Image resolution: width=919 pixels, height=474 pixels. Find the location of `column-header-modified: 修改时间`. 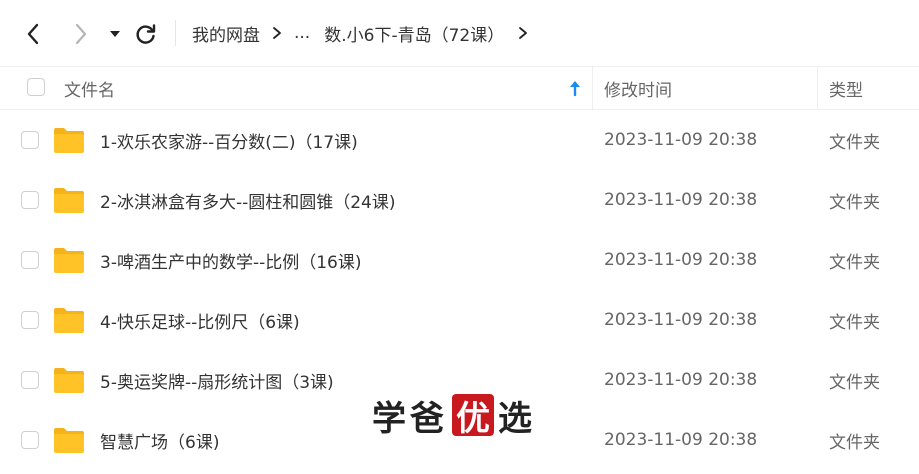

column-header-modified: 修改时间 is located at coordinates (638, 88).